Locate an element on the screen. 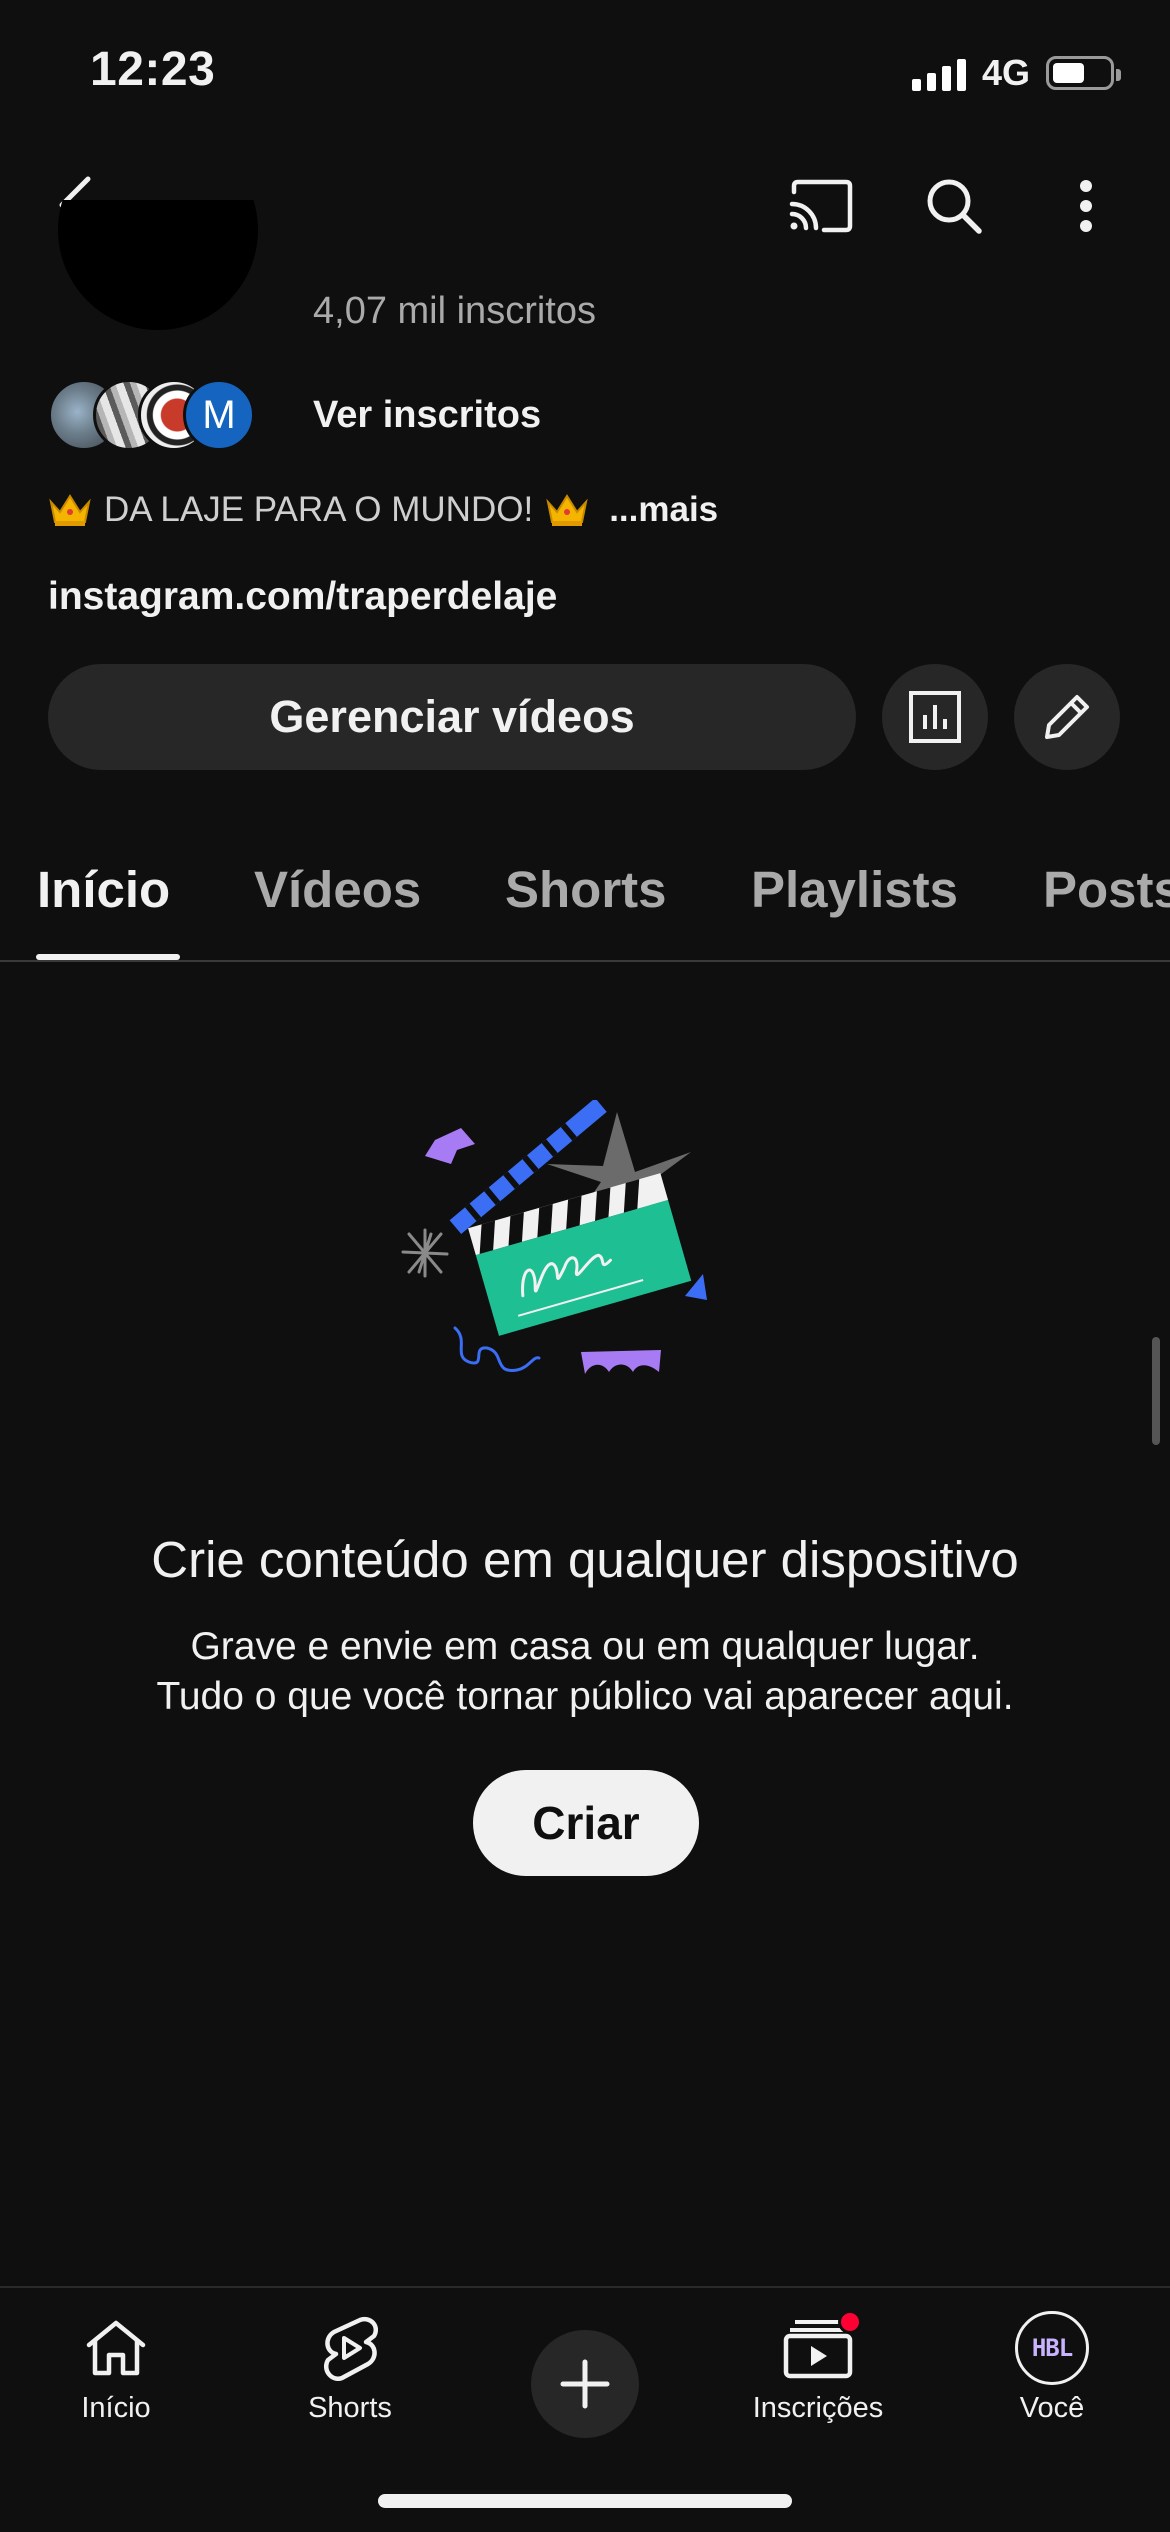 The height and width of the screenshot is (2532, 1170). search-icon is located at coordinates (954, 206).